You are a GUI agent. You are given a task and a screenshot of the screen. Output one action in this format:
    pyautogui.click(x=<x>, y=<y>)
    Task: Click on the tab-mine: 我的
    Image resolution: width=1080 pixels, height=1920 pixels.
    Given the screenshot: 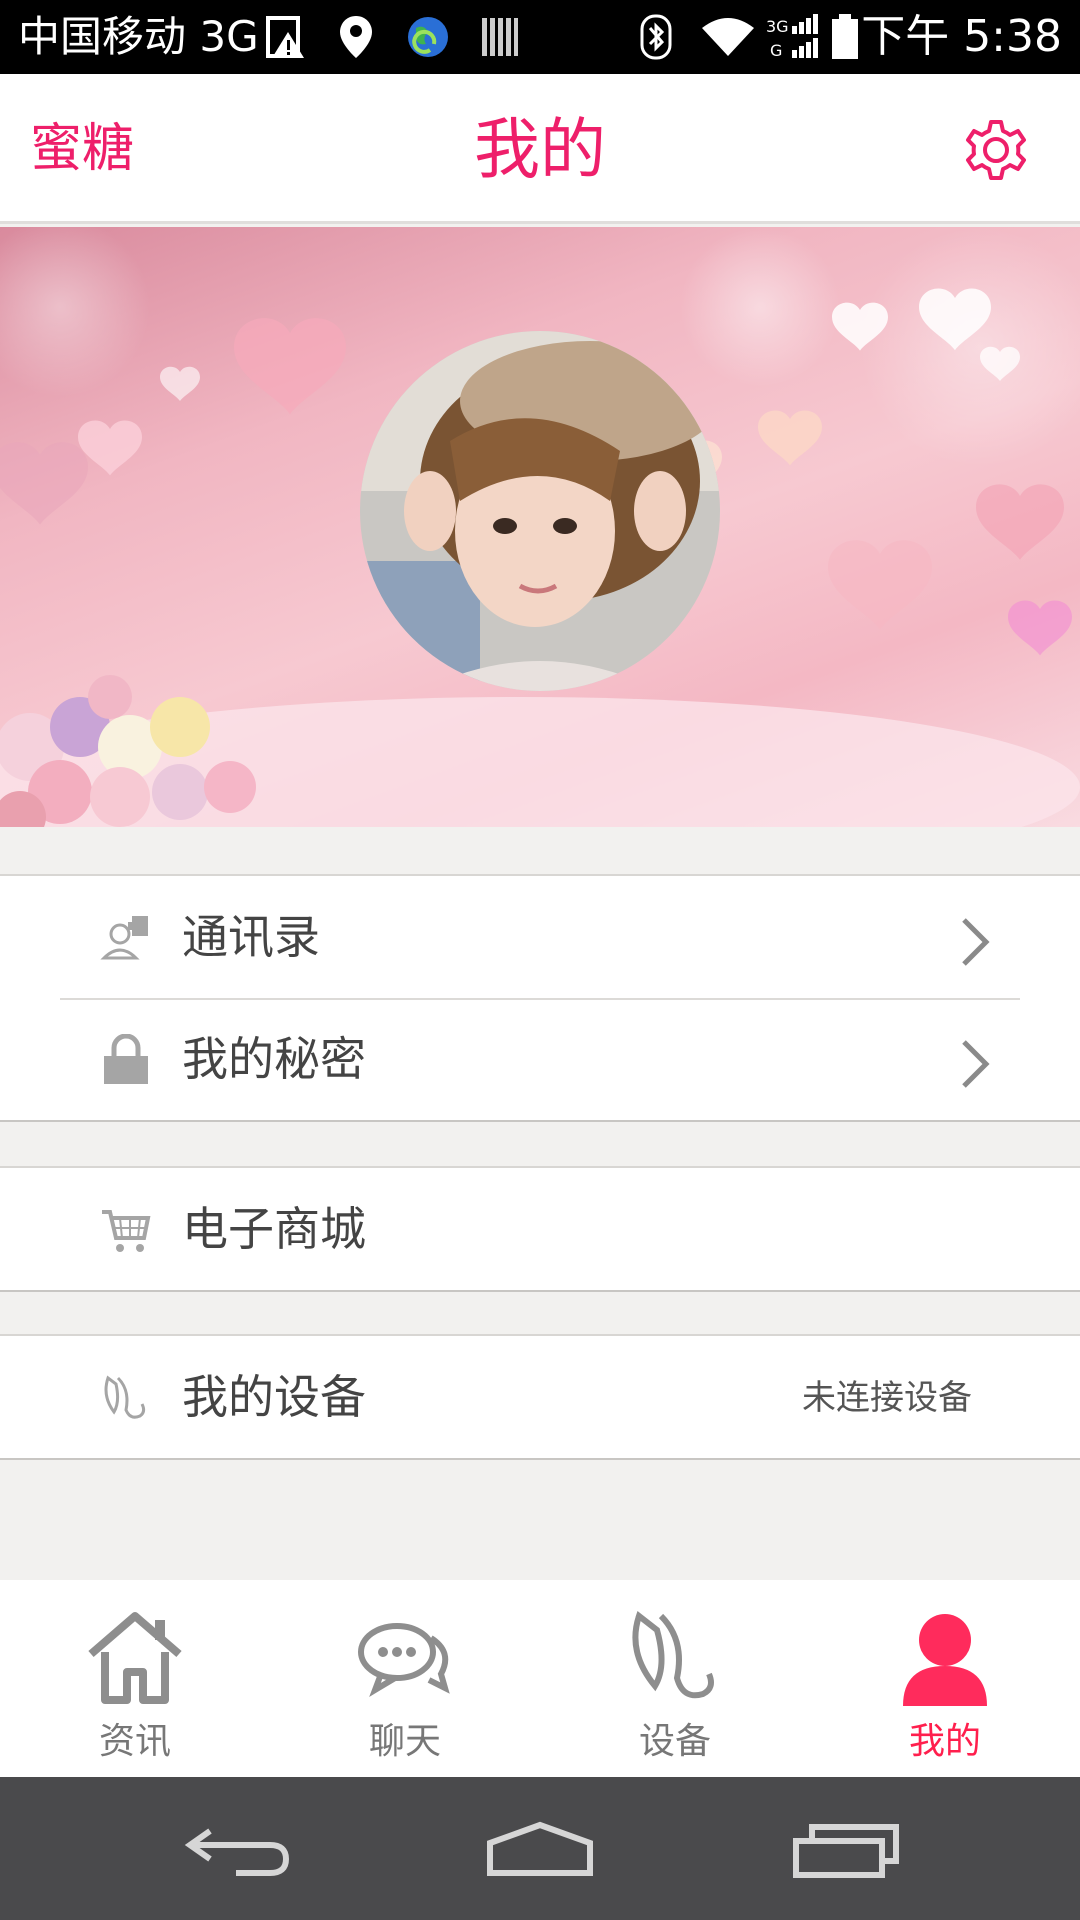 What is the action you would take?
    pyautogui.click(x=945, y=1678)
    